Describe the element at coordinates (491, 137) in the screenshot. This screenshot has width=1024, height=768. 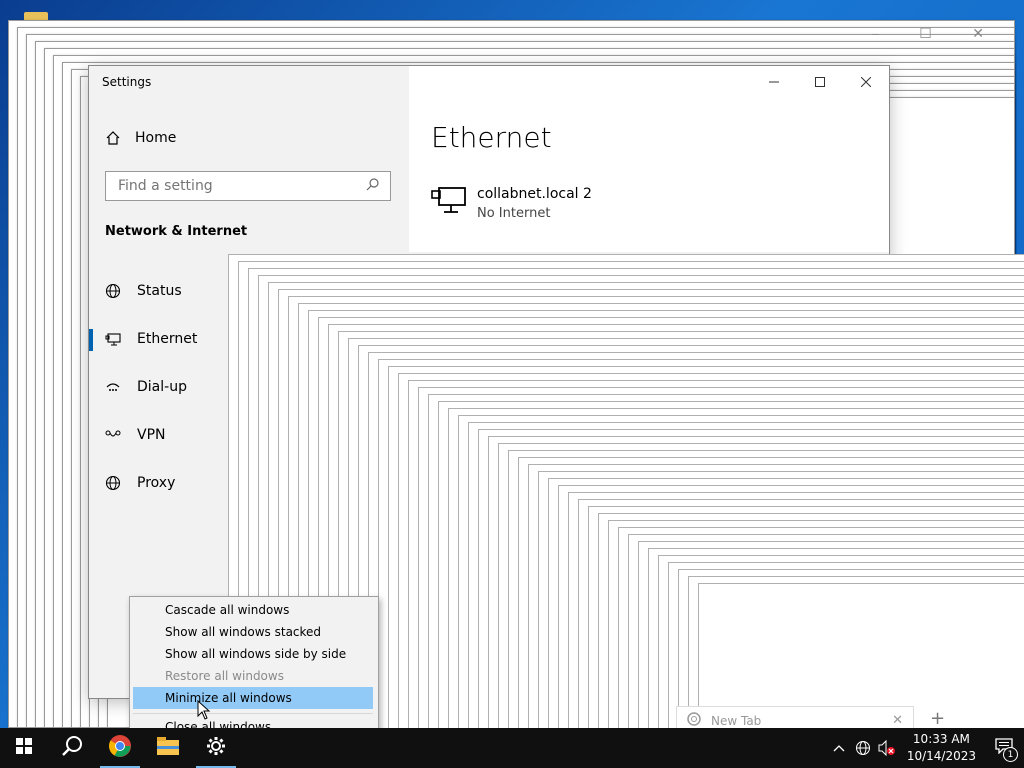
I see `page-title: Ethernet` at that location.